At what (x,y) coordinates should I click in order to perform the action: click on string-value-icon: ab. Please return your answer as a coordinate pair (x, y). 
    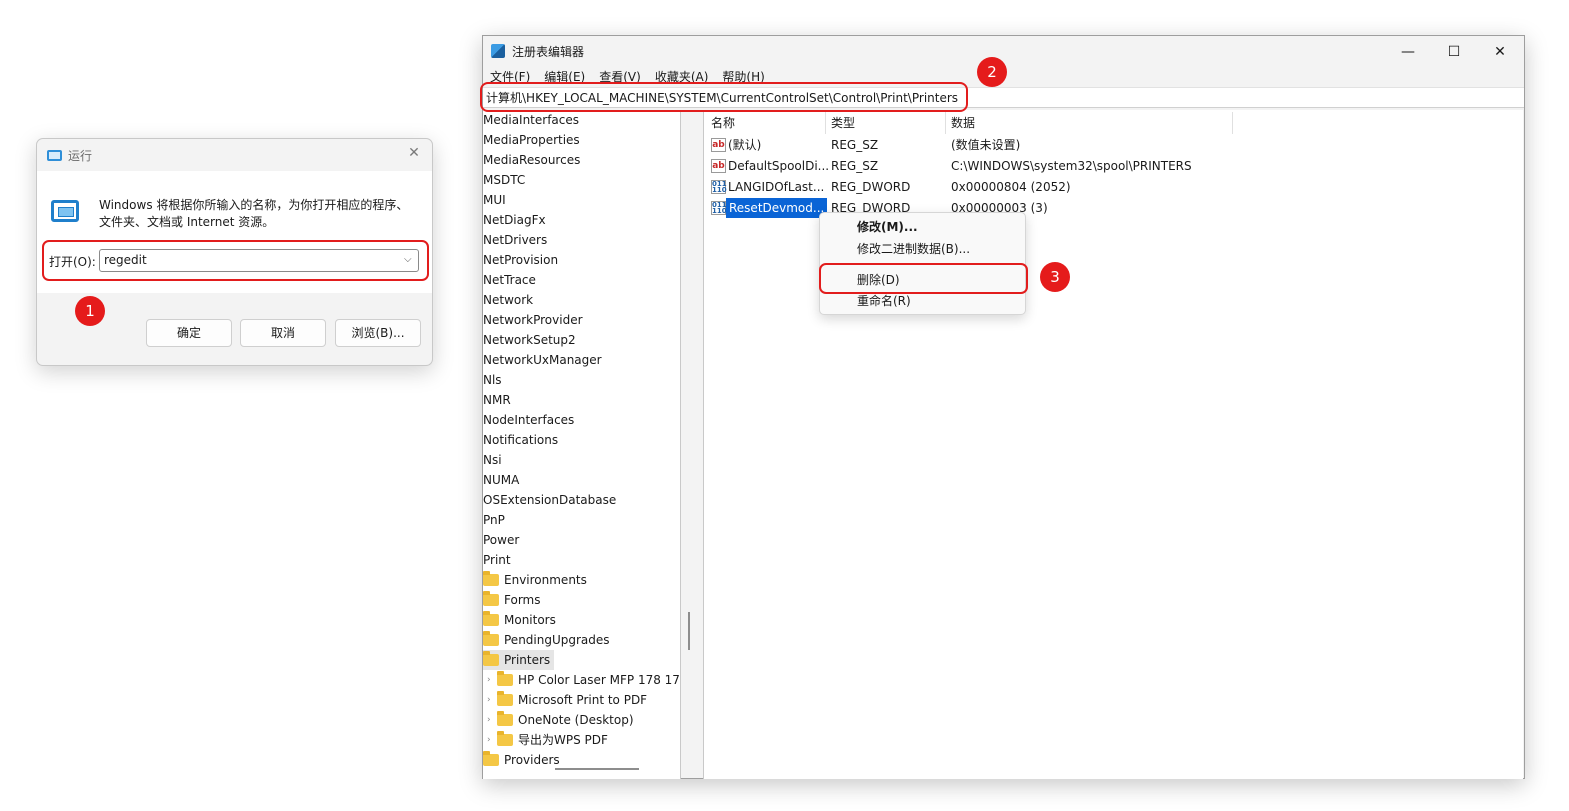
    Looking at the image, I should click on (718, 166).